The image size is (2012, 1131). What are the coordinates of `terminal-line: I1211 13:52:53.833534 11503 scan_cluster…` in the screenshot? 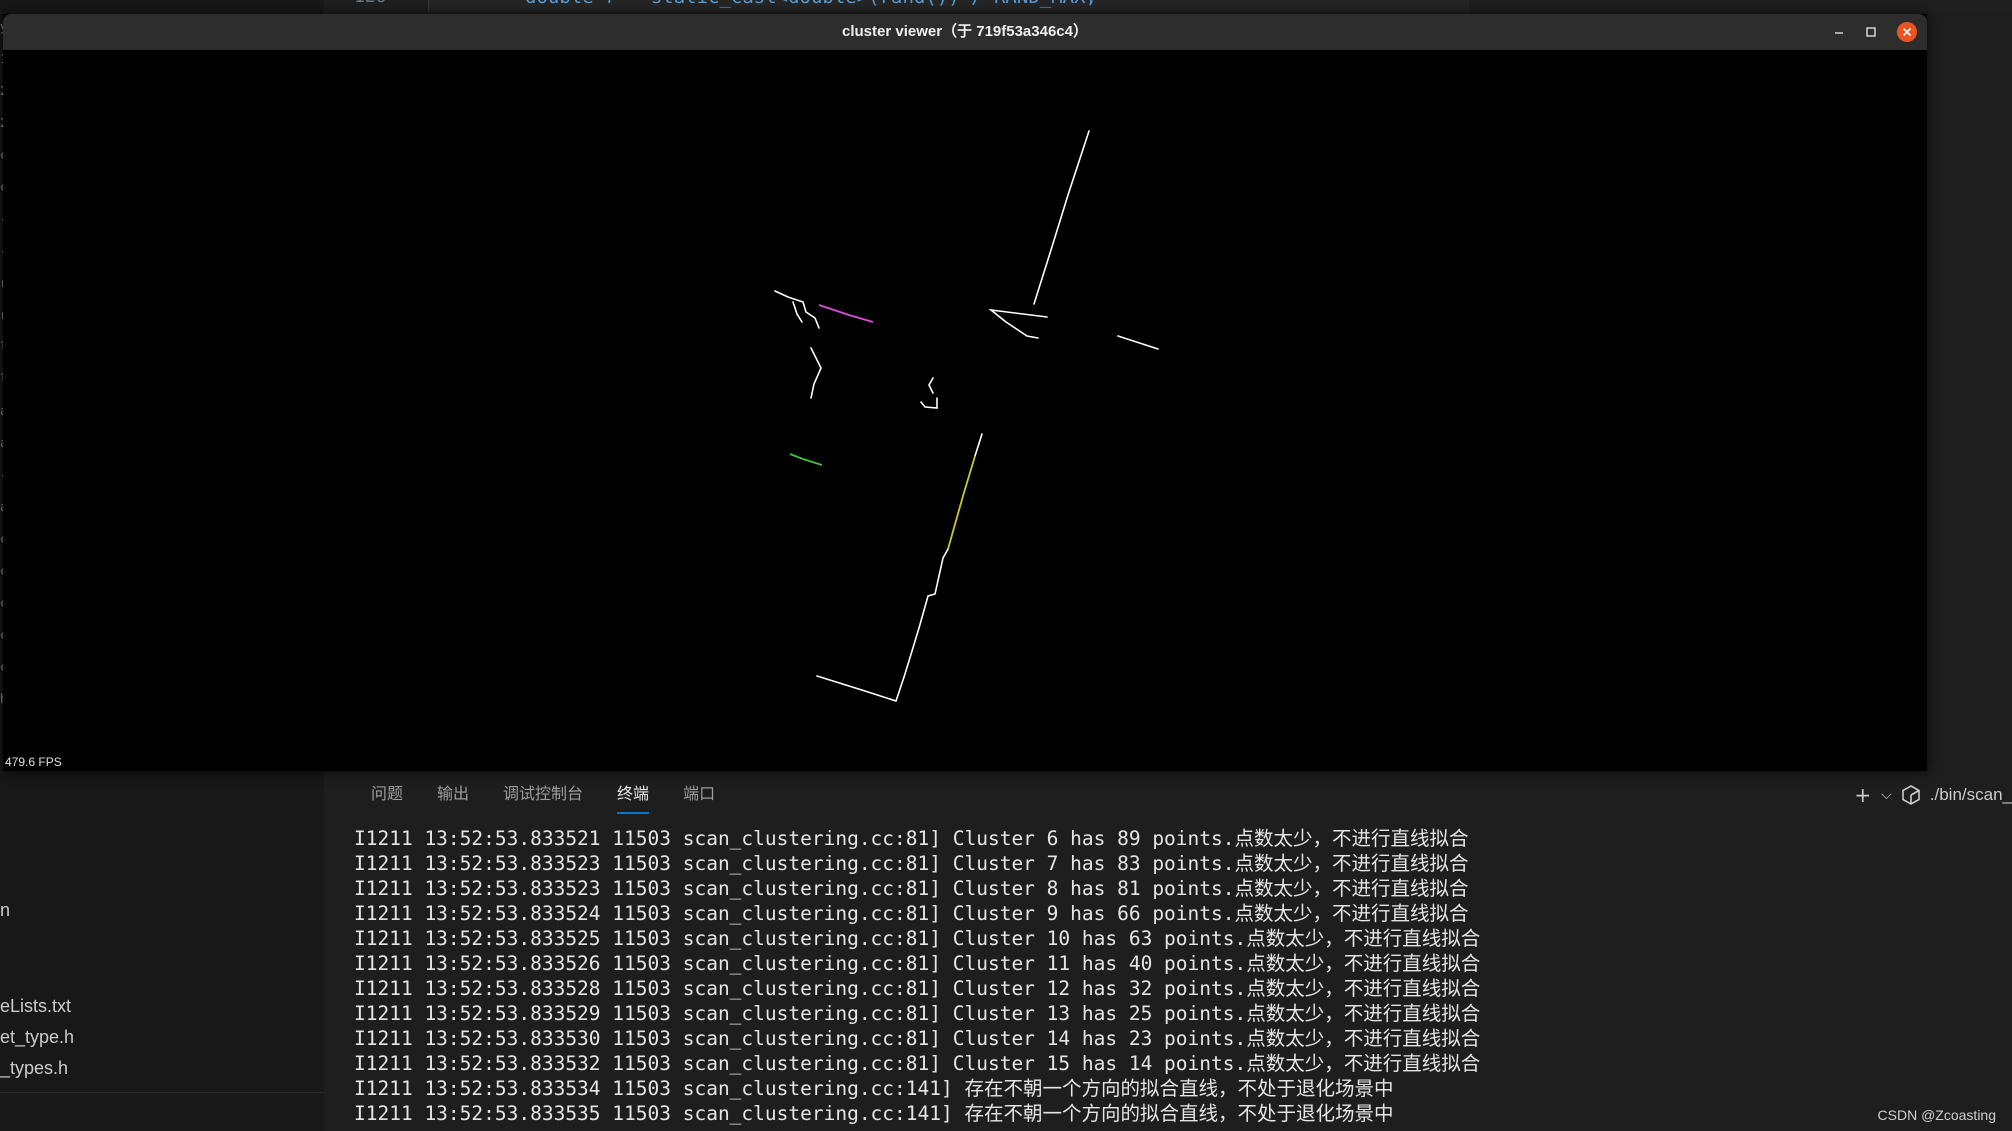 It's located at (874, 1088).